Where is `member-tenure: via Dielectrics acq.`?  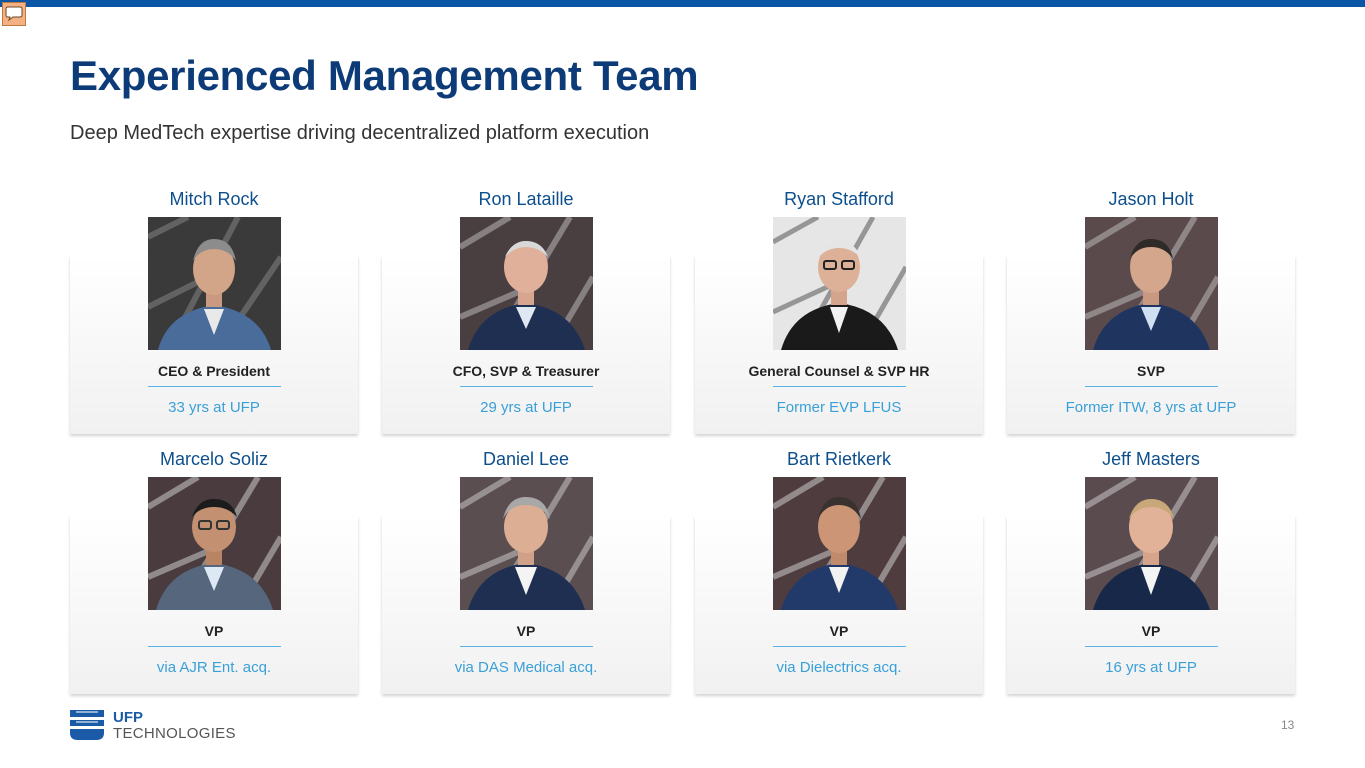
member-tenure: via Dielectrics acq. is located at coordinates (839, 667).